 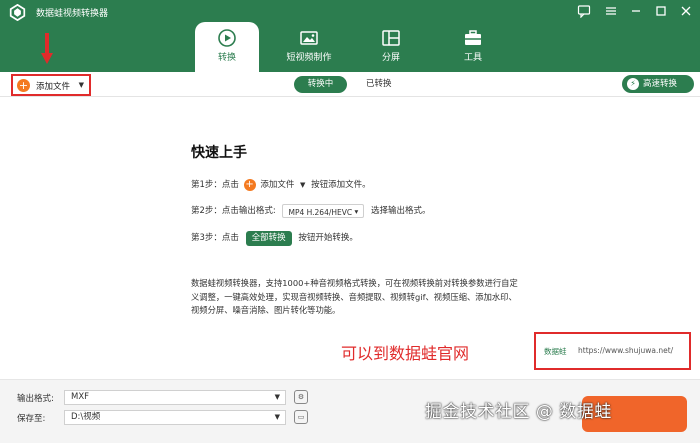 What do you see at coordinates (53, 87) in the screenshot?
I see `add-file-label: 添加文件` at bounding box center [53, 87].